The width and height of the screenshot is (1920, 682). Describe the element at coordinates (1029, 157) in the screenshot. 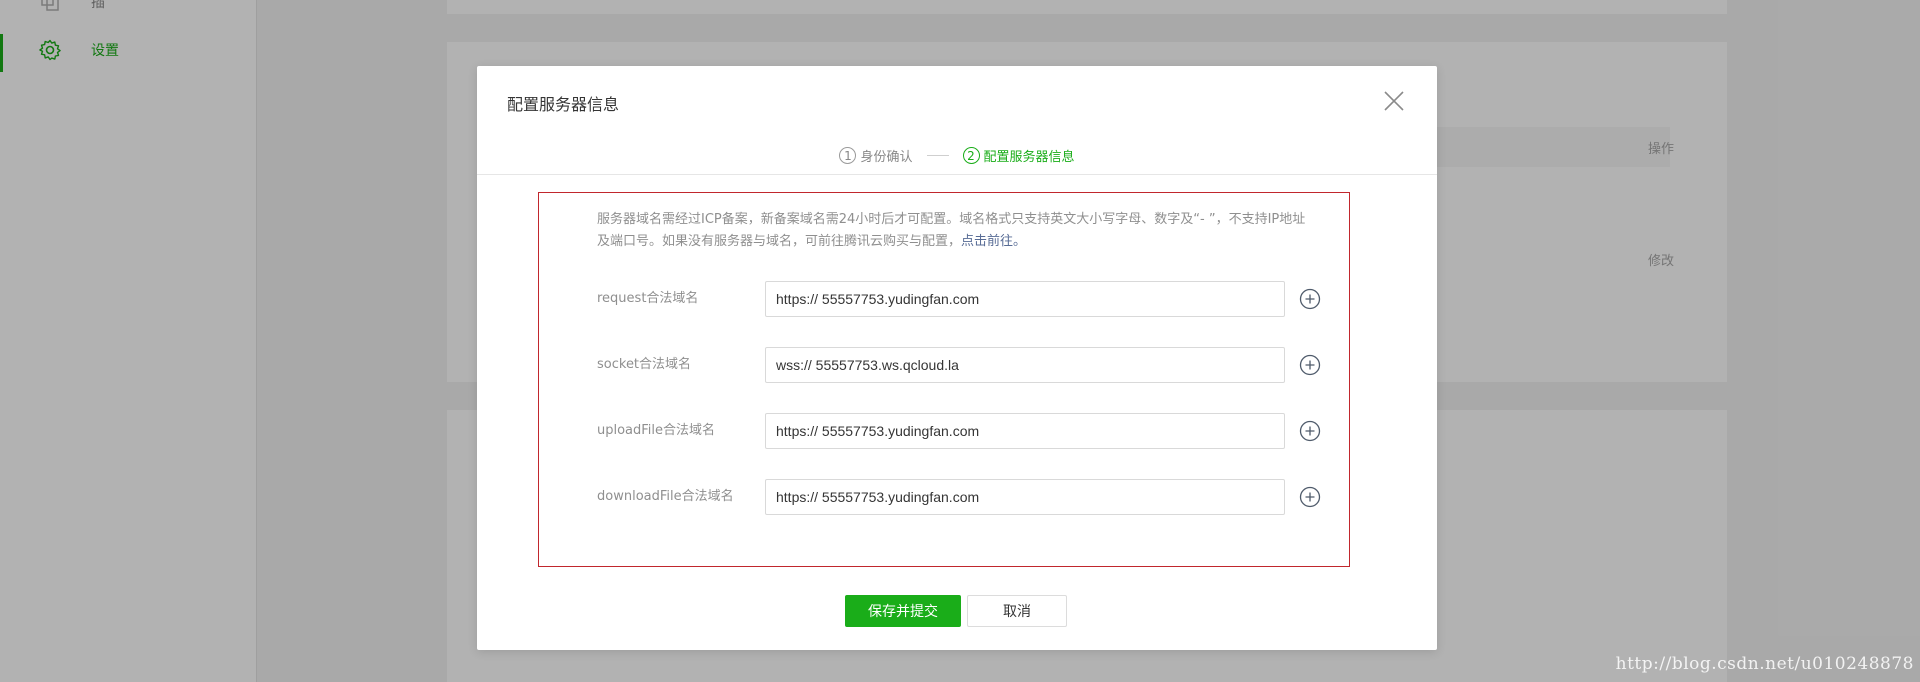

I see `step-label: 配置服务器信息` at that location.